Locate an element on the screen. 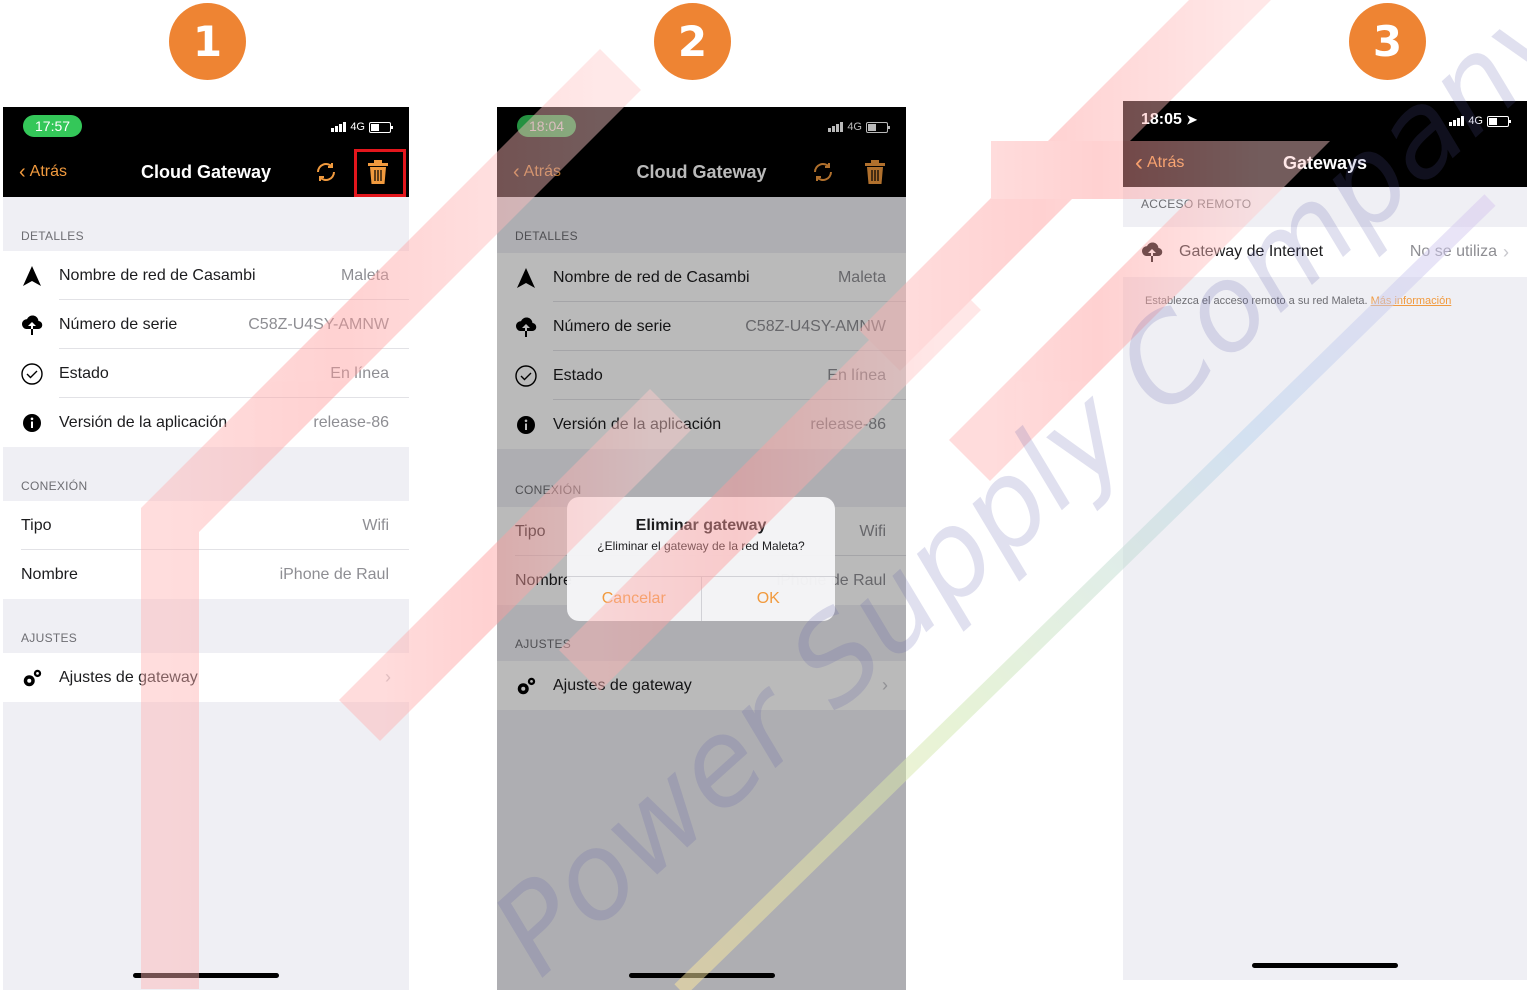 The height and width of the screenshot is (990, 1527). refresh-icon is located at coordinates (326, 172).